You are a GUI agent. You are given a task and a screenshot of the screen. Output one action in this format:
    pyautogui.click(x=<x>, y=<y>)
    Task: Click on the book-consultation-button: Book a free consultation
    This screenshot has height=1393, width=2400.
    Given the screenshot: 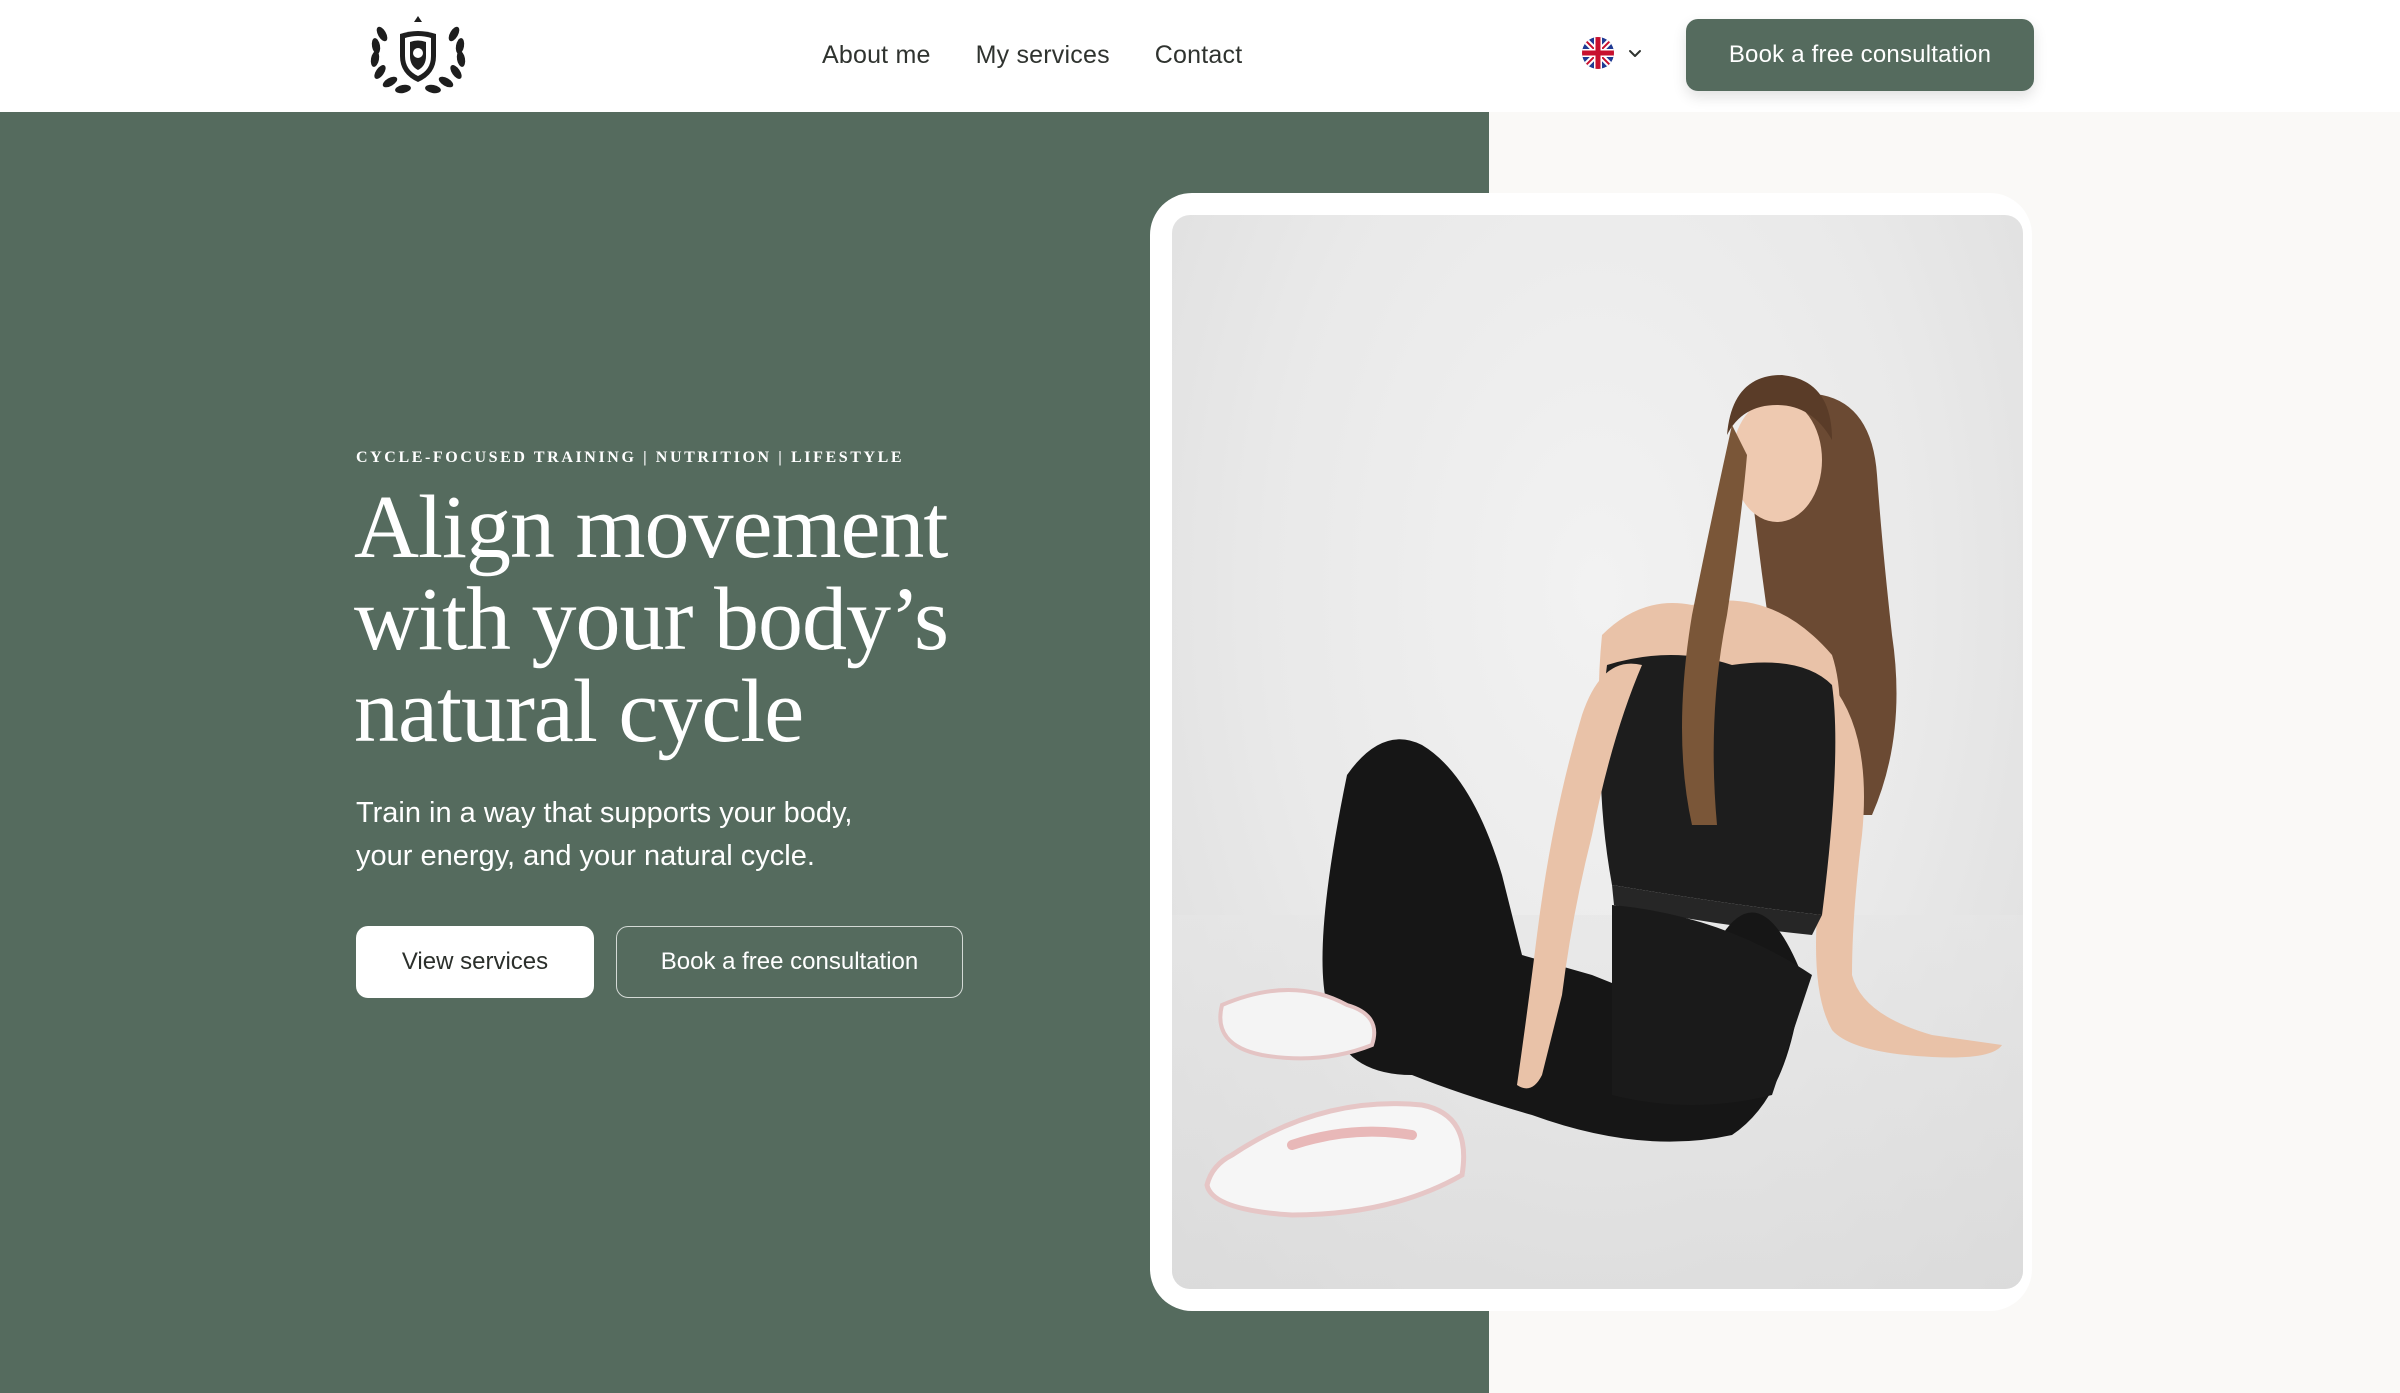 What is the action you would take?
    pyautogui.click(x=789, y=962)
    